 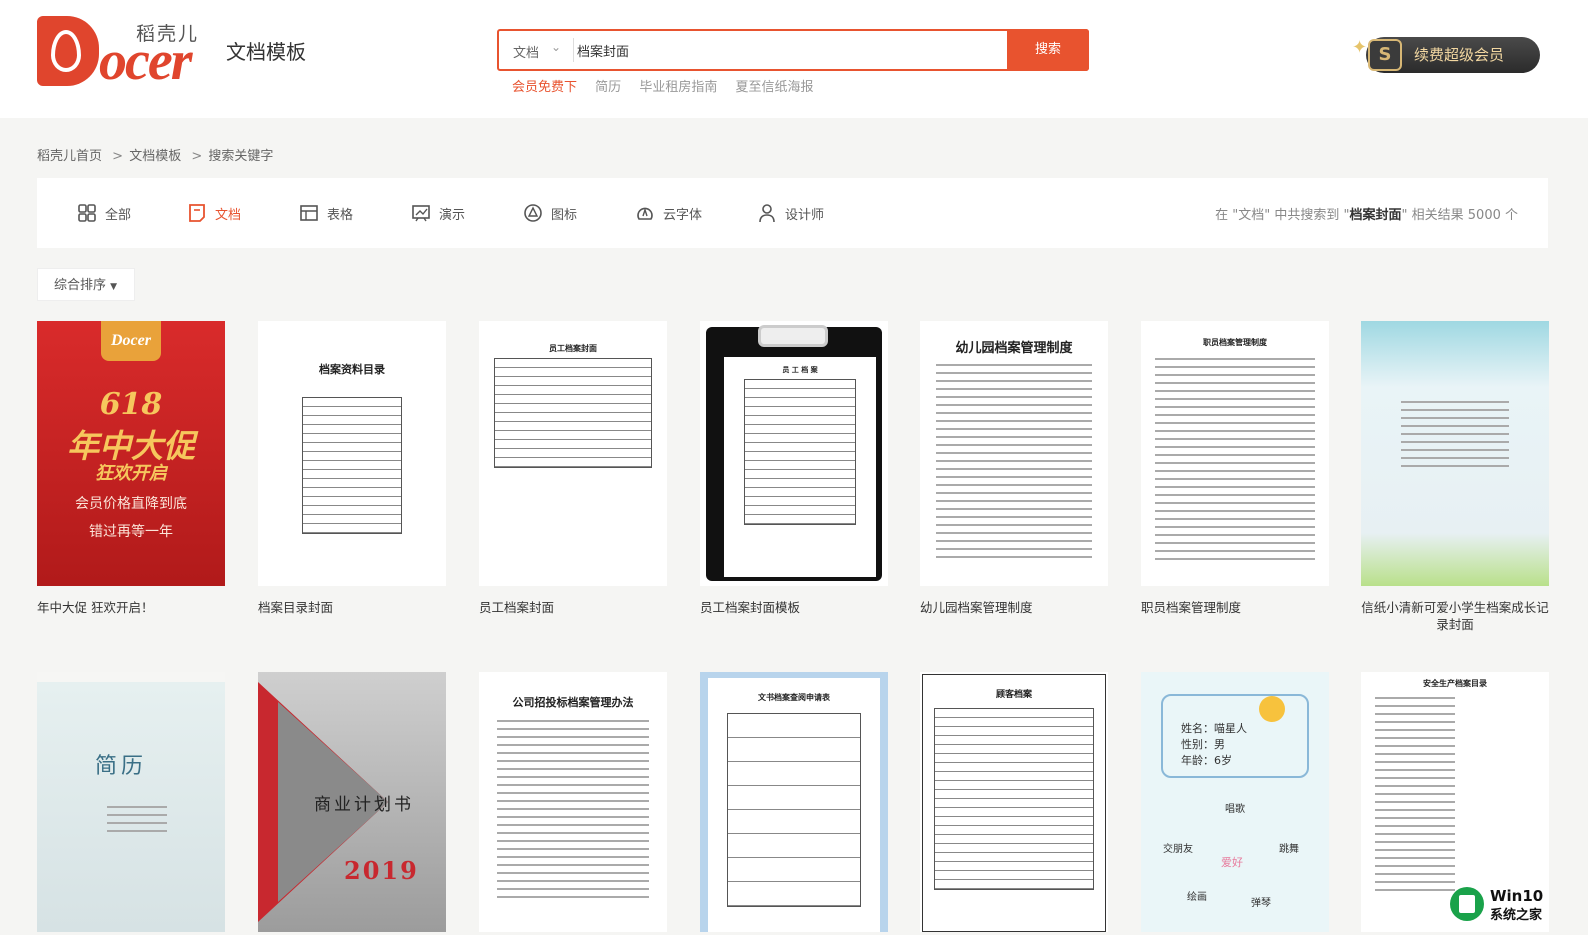 I want to click on tab-all: 全部, so click(x=104, y=213).